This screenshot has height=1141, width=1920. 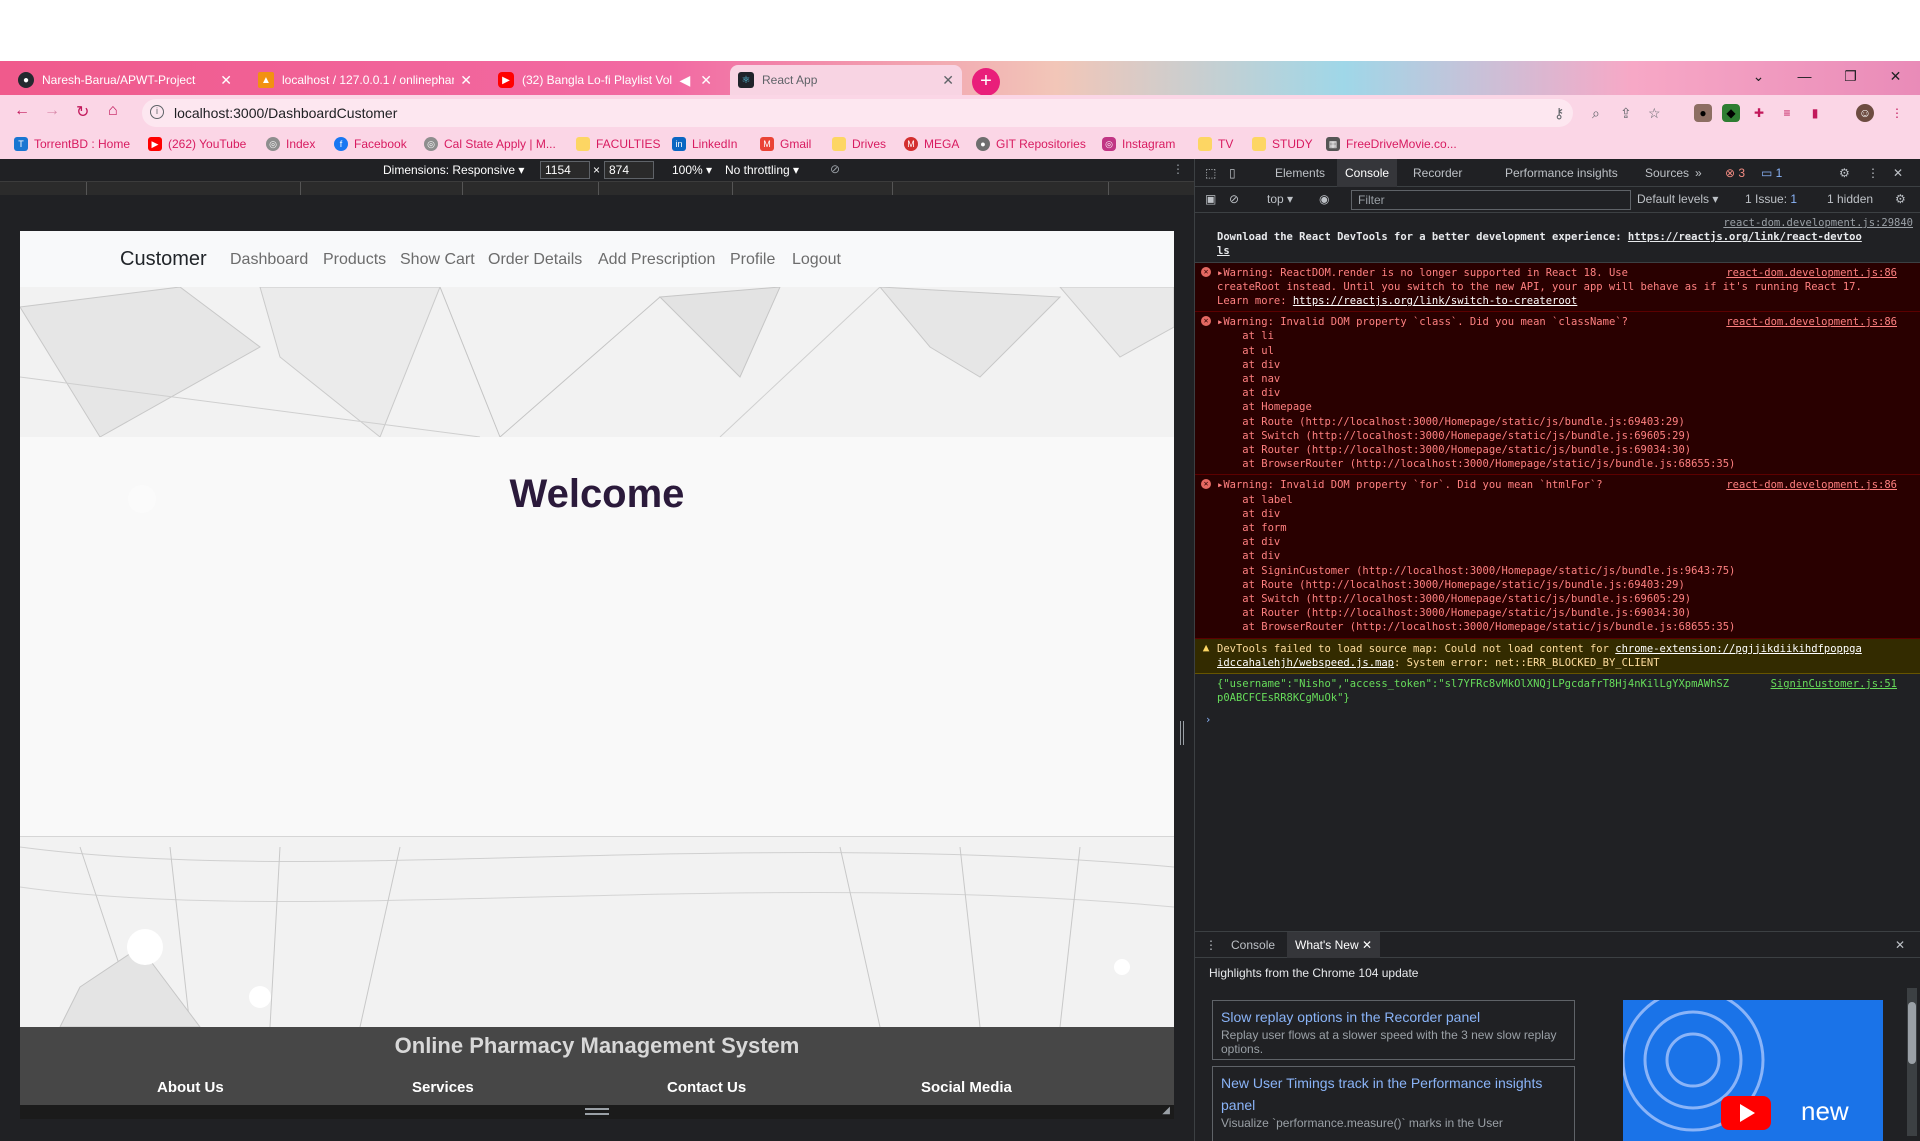 What do you see at coordinates (1771, 199) in the screenshot?
I see `issues-counter: 1 Issue: 1` at bounding box center [1771, 199].